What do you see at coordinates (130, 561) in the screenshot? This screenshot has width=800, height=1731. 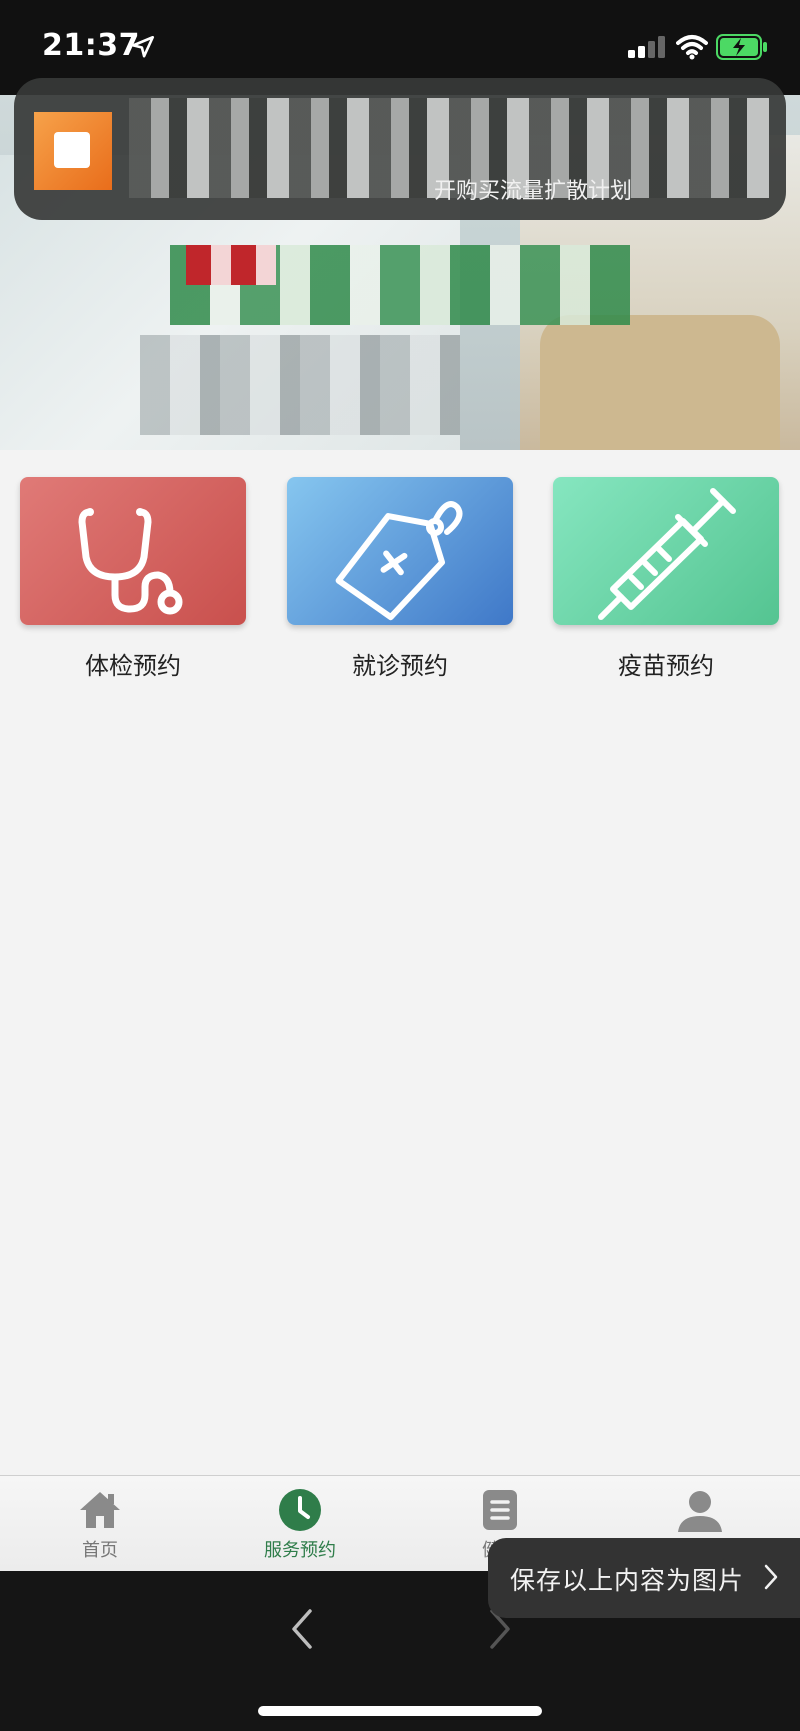 I see `stethoscope-icon` at bounding box center [130, 561].